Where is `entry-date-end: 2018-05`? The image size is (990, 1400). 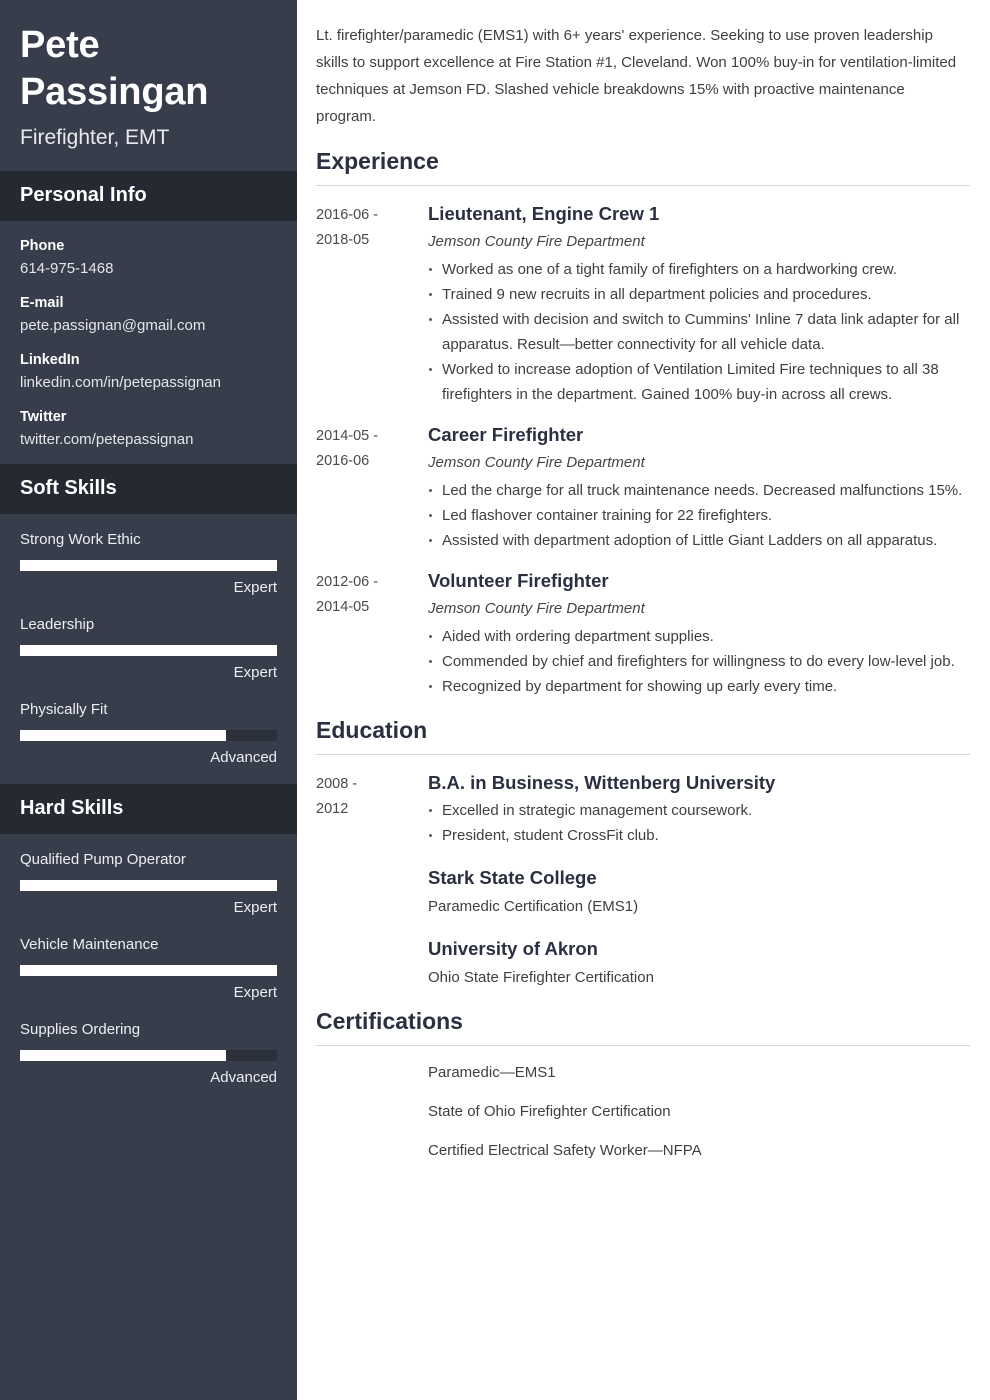 entry-date-end: 2018-05 is located at coordinates (343, 240).